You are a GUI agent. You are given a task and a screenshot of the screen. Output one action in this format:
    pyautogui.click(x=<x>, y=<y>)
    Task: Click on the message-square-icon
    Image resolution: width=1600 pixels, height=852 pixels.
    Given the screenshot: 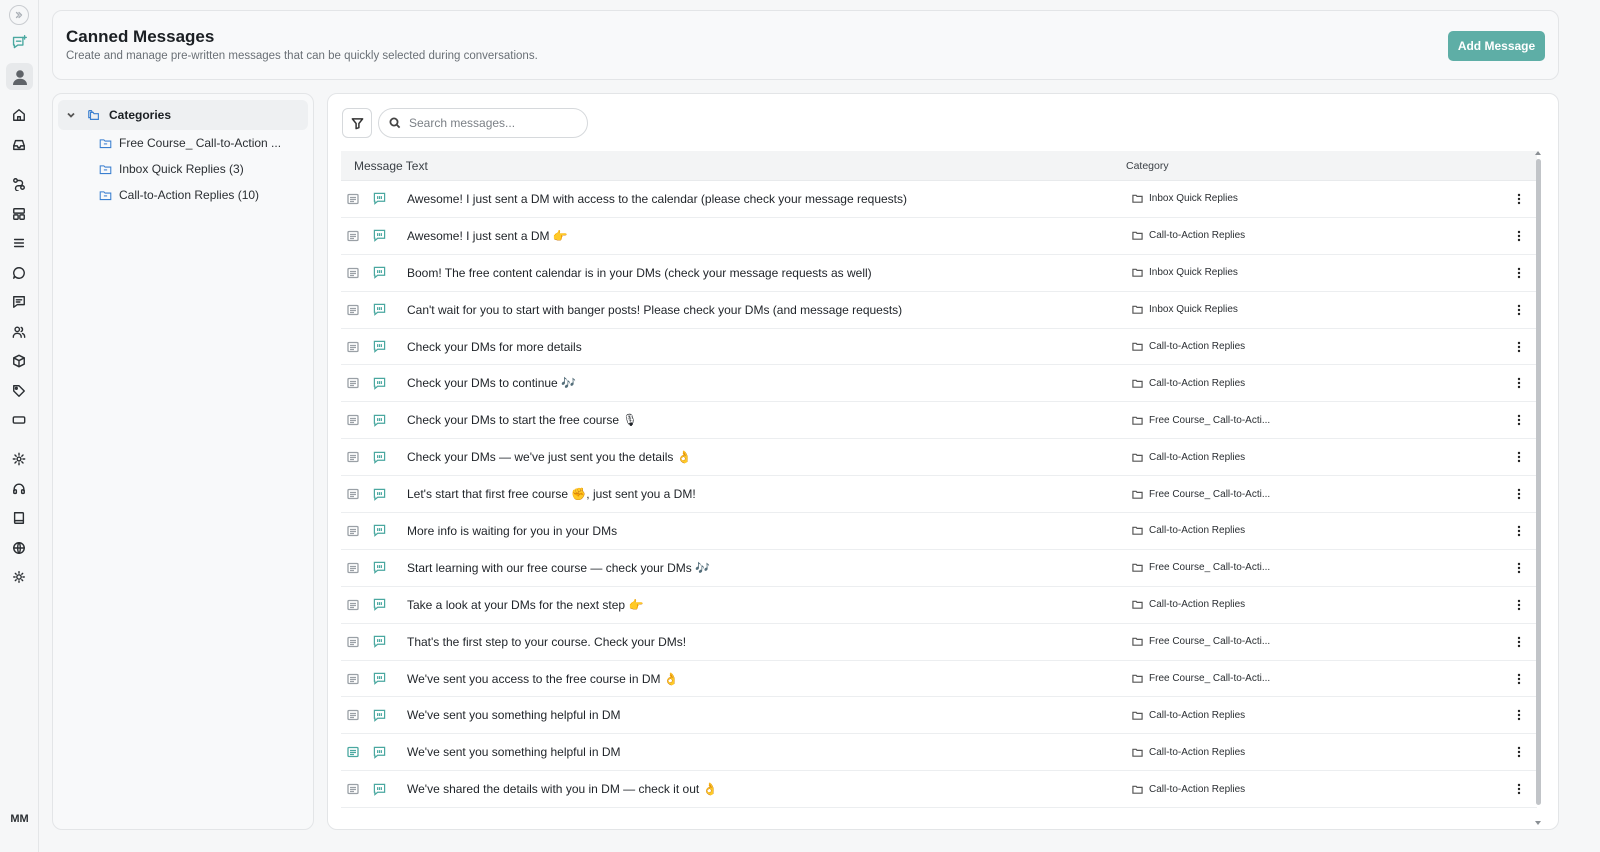 What is the action you would take?
    pyautogui.click(x=19, y=302)
    